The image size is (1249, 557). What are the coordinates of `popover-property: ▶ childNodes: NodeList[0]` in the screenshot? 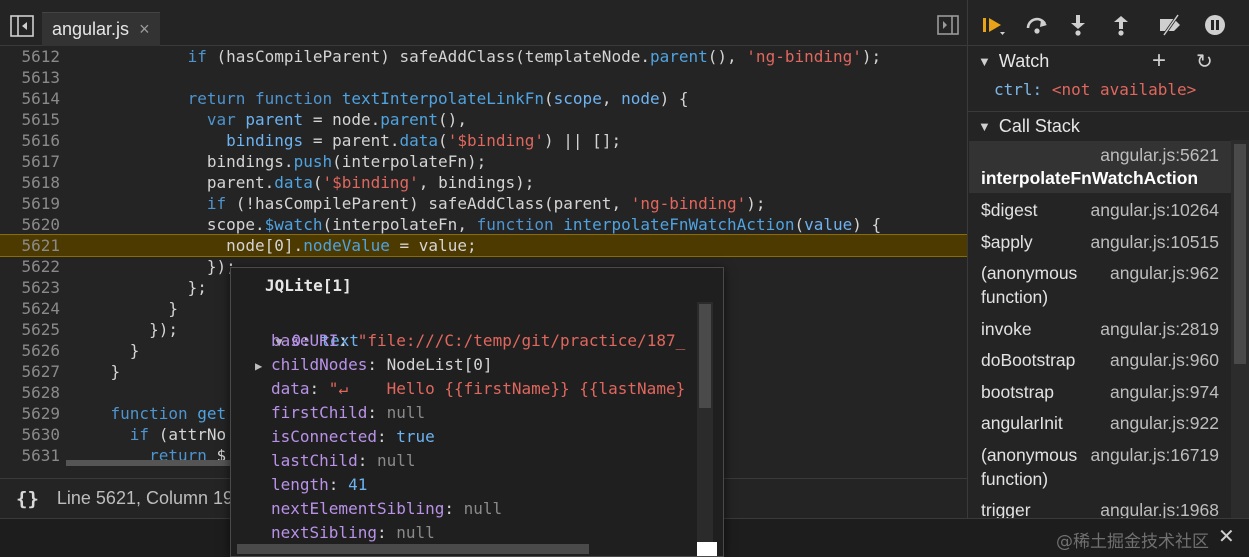 It's located at (374, 365).